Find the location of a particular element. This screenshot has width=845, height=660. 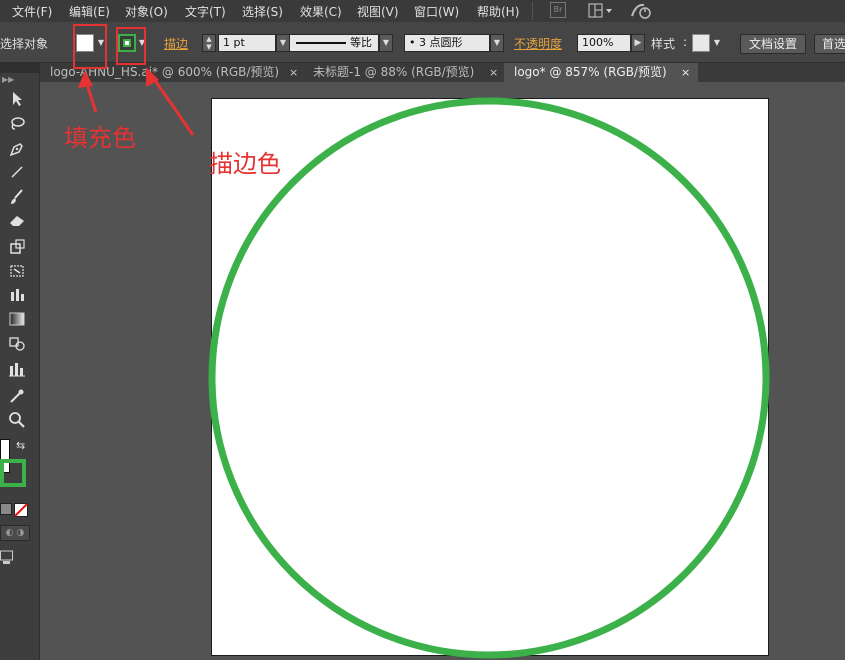

color-mode-icon is located at coordinates (6, 509).